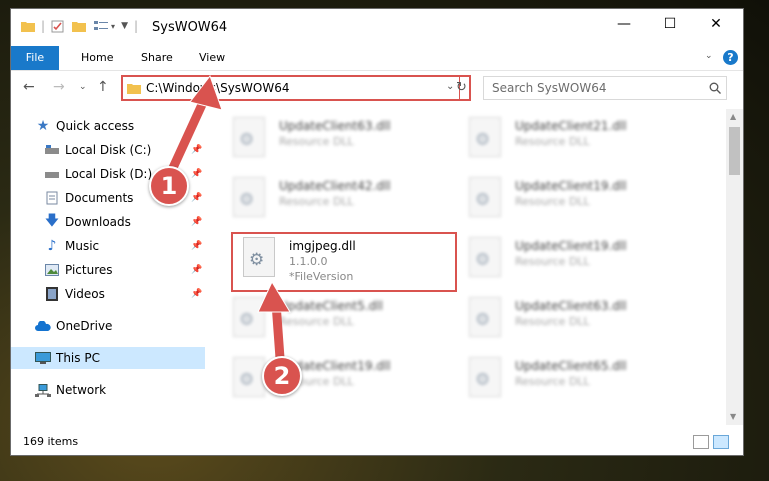  Describe the element at coordinates (52, 294) in the screenshot. I see `videos-icon` at that location.